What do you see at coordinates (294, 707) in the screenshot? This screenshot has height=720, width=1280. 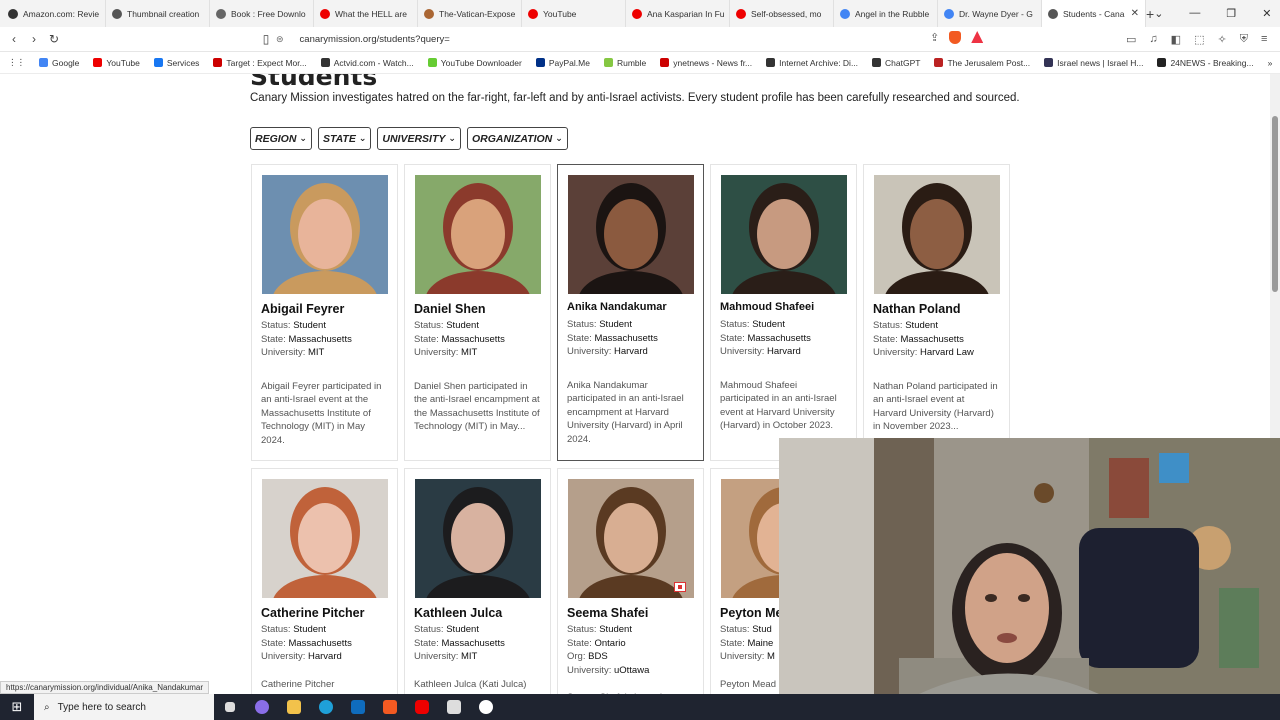 I see `file-explorer-icon` at bounding box center [294, 707].